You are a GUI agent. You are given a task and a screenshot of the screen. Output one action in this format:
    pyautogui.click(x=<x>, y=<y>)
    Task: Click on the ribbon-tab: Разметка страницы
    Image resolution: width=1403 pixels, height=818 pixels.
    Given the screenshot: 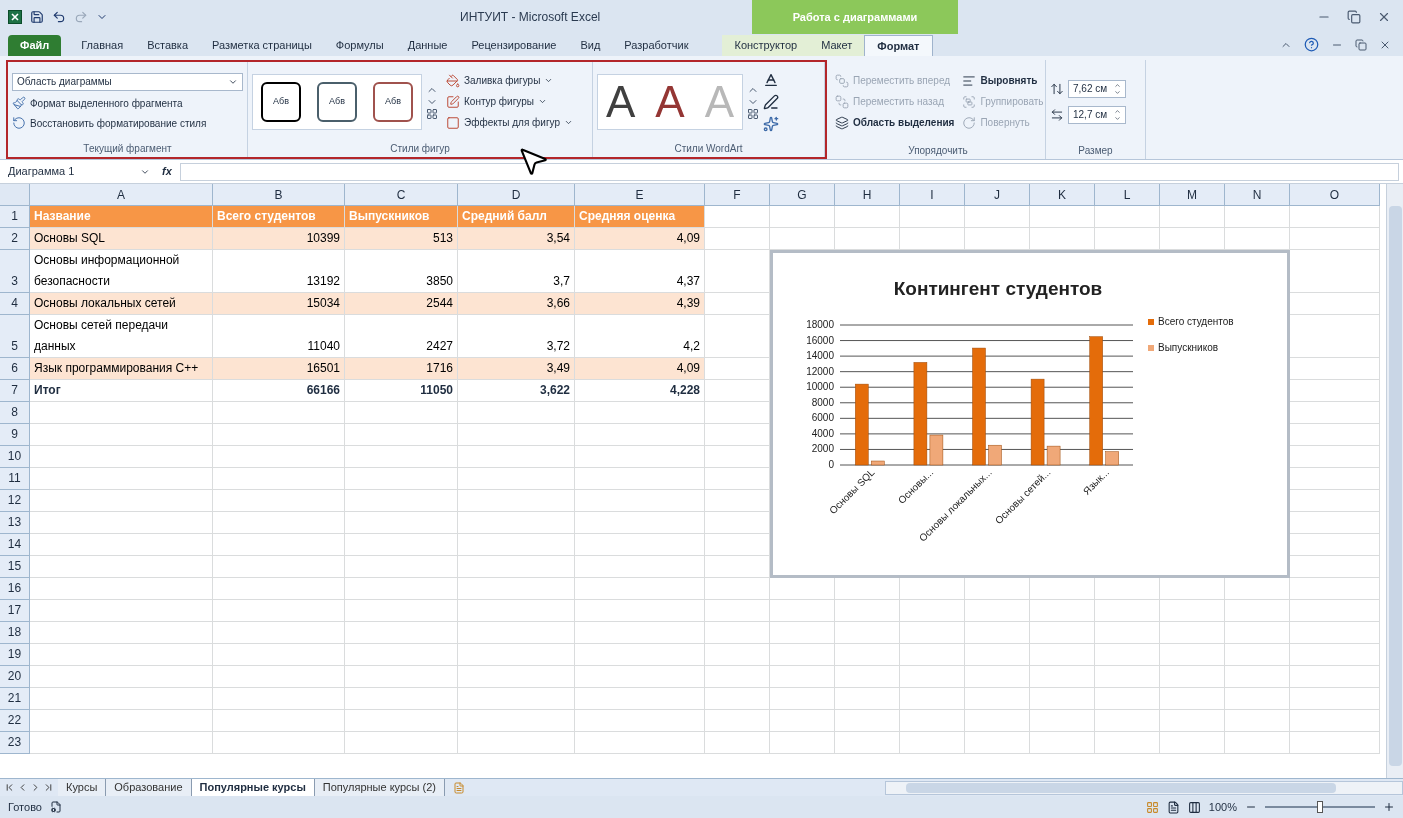 What is the action you would take?
    pyautogui.click(x=262, y=45)
    